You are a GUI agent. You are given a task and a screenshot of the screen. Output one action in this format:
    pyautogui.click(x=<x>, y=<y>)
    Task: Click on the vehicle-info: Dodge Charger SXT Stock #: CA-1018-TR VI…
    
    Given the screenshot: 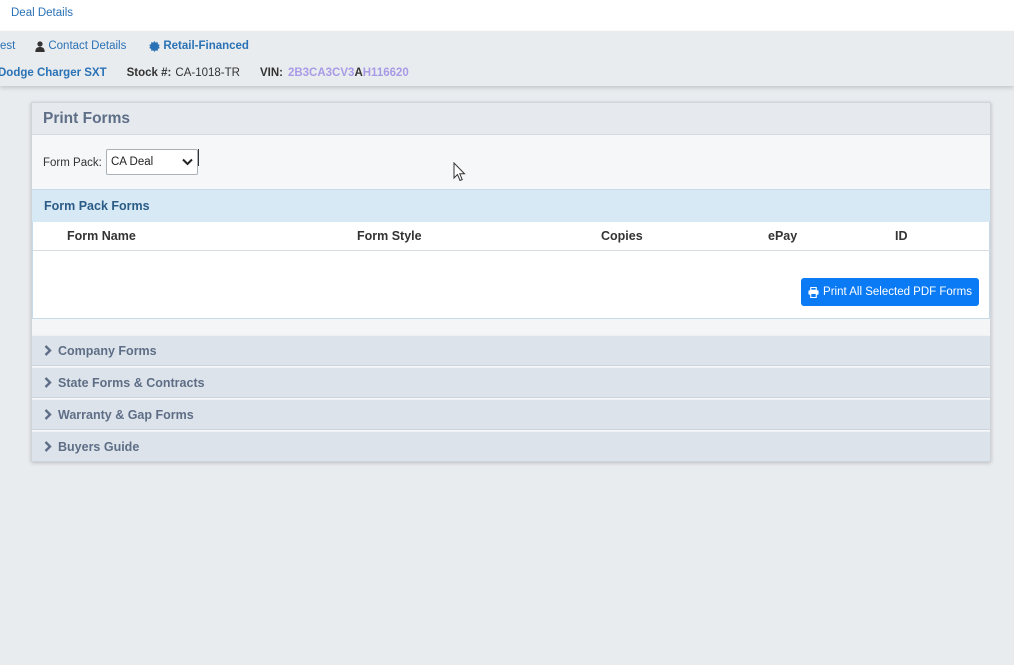 What is the action you would take?
    pyautogui.click(x=204, y=73)
    